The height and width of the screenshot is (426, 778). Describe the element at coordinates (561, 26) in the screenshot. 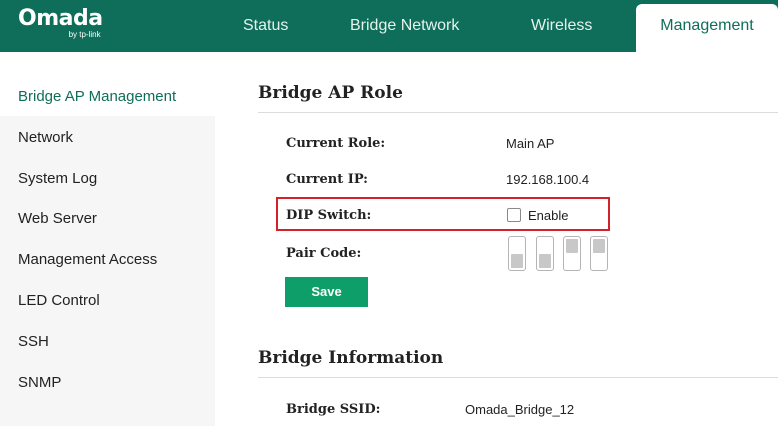

I see `tab-wireless: Wireless` at that location.